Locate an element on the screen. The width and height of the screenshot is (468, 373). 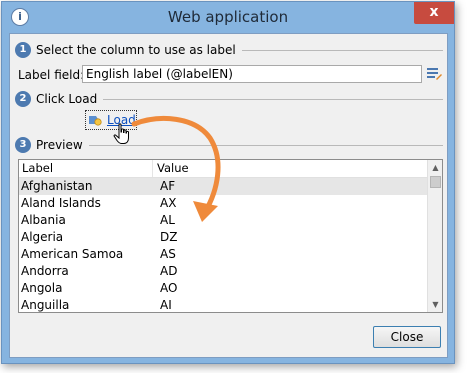
step-3-header: 3 Preview is located at coordinates (229, 145).